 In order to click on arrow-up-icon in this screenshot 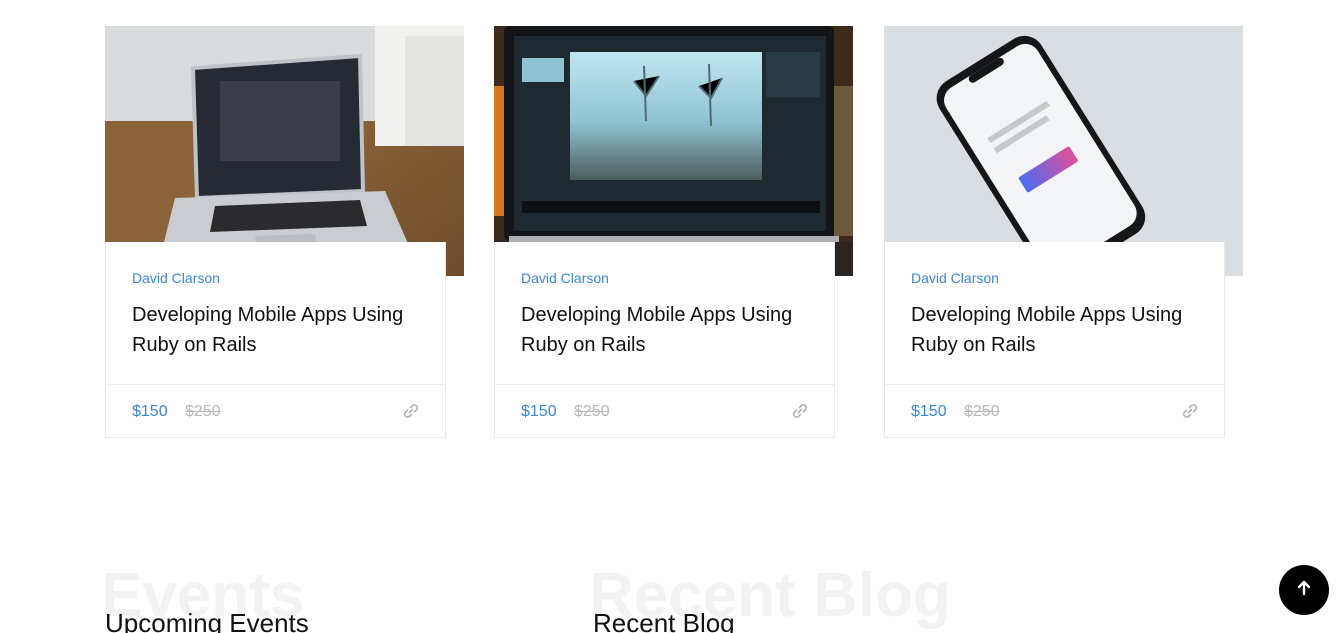, I will do `click(1304, 590)`.